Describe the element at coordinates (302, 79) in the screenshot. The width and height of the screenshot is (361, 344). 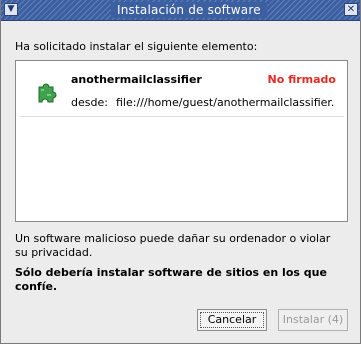
I see `unsigned-badge: No firmado` at that location.